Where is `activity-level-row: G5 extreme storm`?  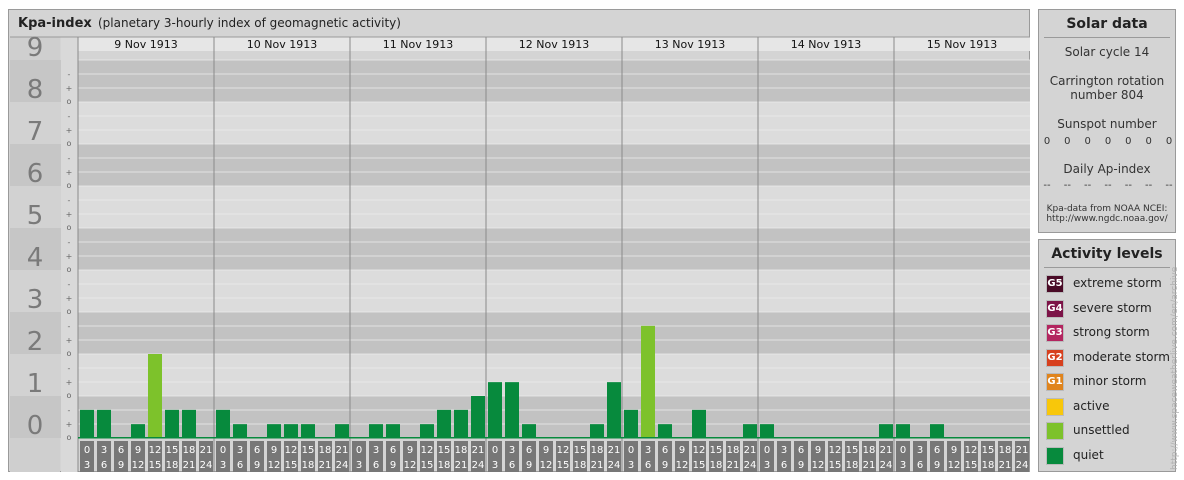
activity-level-row: G5 extreme storm is located at coordinates (1114, 284).